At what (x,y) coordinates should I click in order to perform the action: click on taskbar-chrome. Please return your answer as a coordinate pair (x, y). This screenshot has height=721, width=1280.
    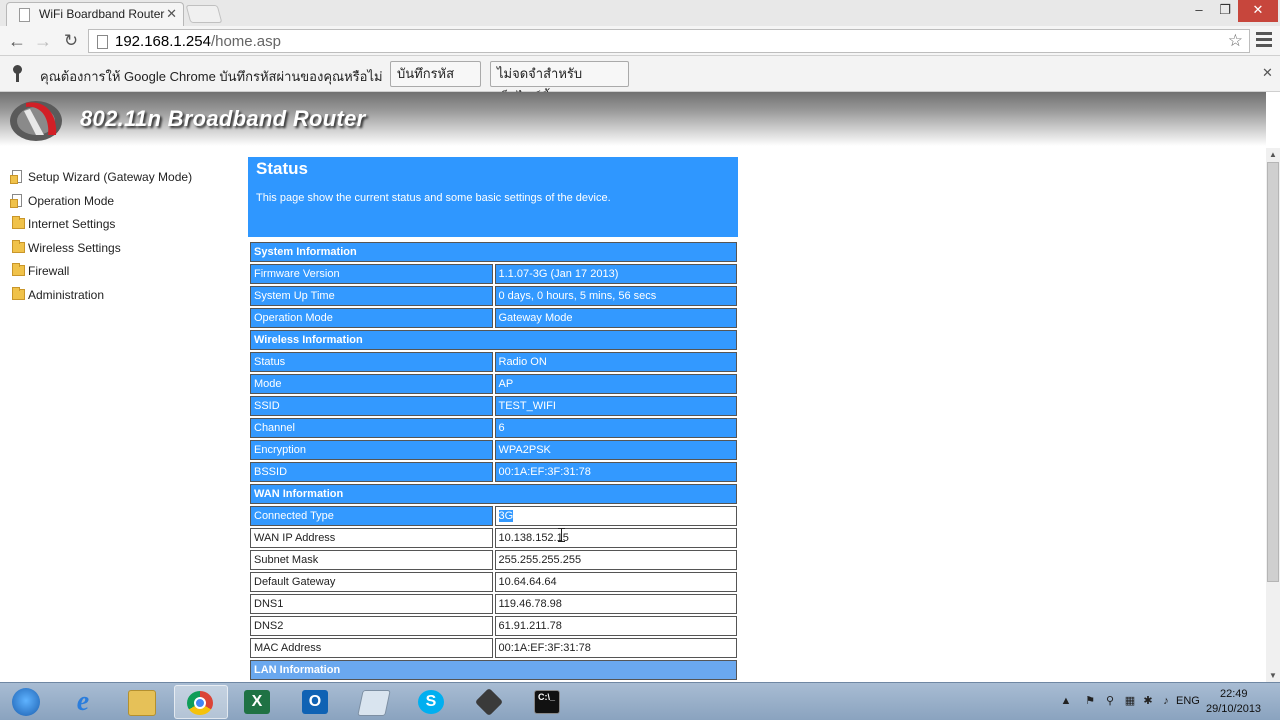
    Looking at the image, I should click on (201, 702).